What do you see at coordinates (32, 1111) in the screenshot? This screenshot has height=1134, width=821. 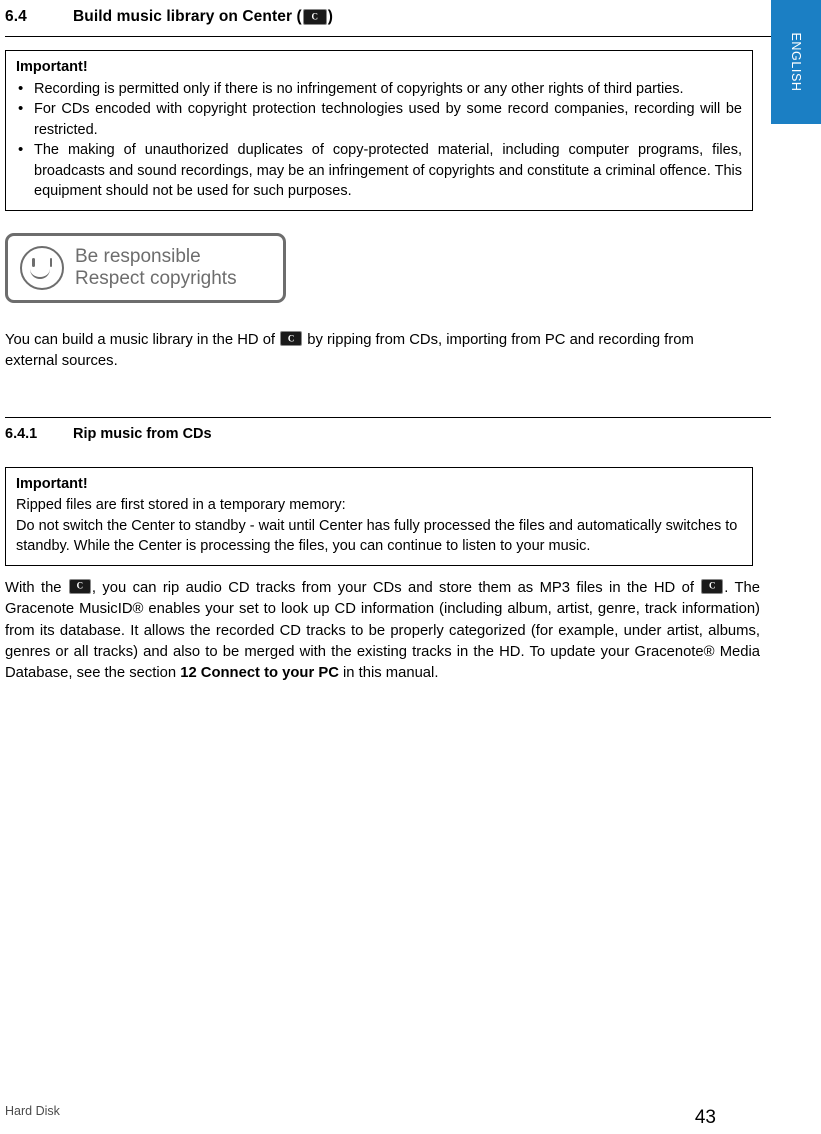 I see `footer-left-label: Hard Disk` at bounding box center [32, 1111].